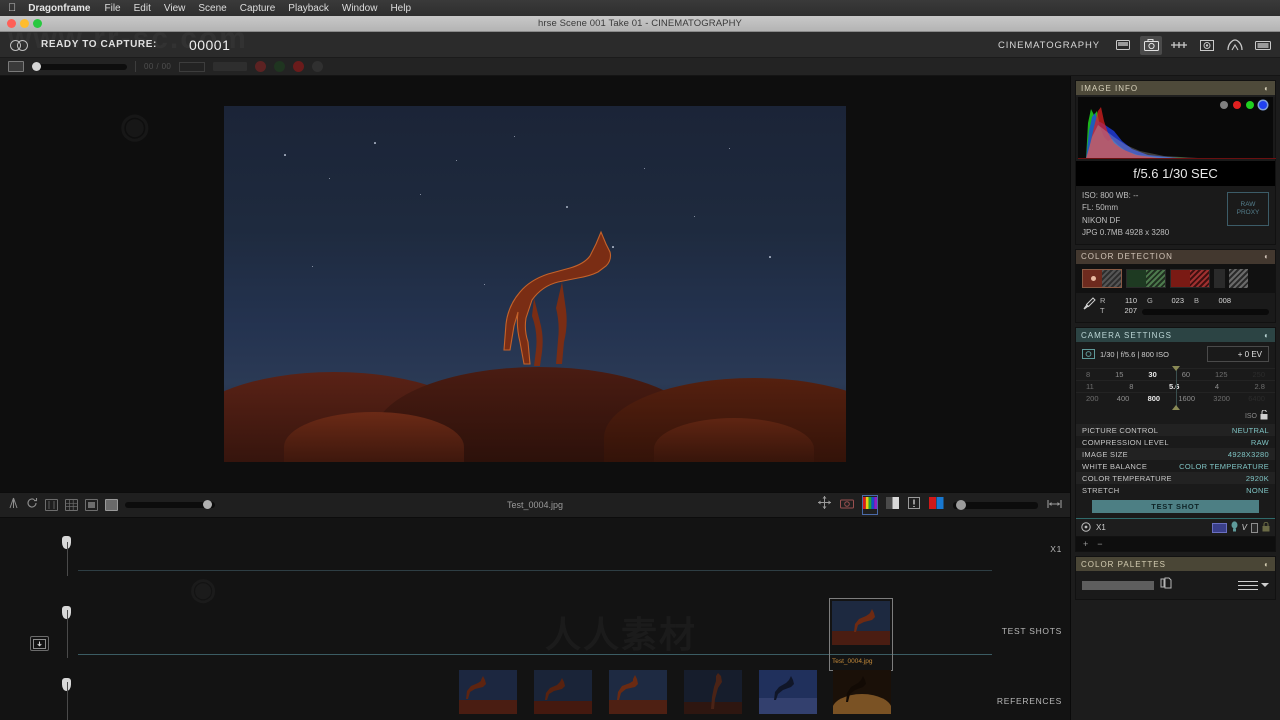  Describe the element at coordinates (280, 66) in the screenshot. I see `live-toggle-icon` at that location.